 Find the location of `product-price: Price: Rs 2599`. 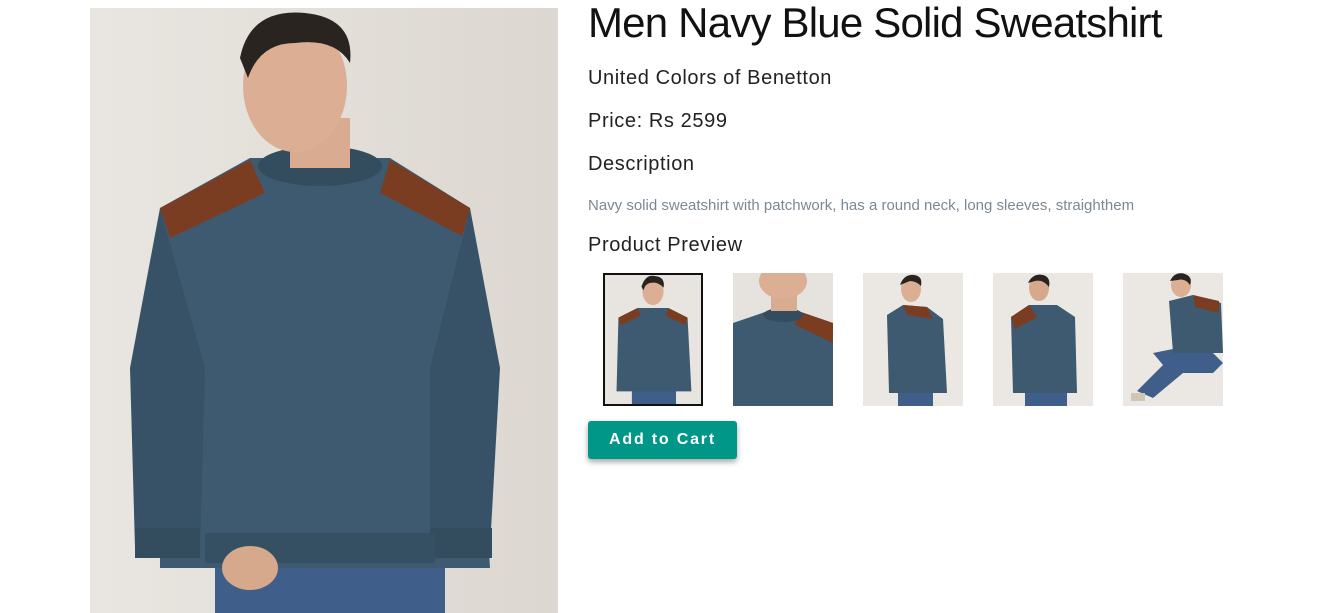

product-price: Price: Rs 2599 is located at coordinates (658, 121).